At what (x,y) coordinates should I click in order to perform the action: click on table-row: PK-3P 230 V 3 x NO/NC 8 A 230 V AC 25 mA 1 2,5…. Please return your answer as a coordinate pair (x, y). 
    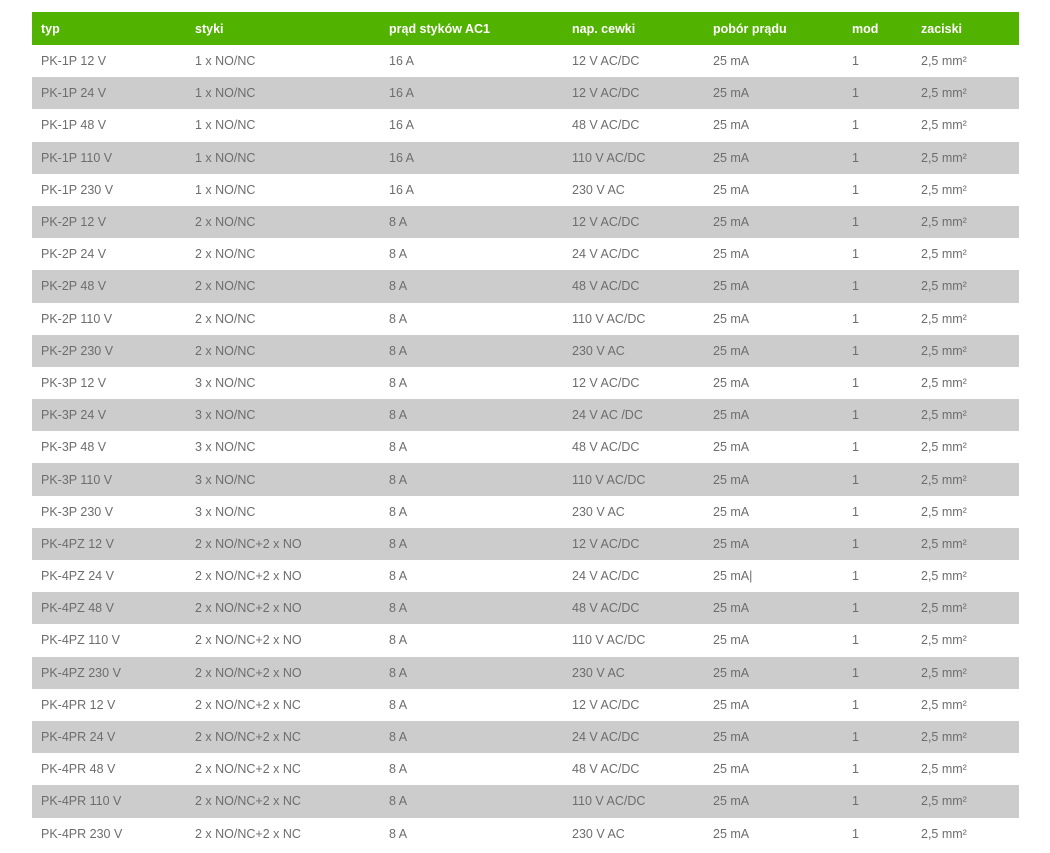
    Looking at the image, I should click on (525, 511).